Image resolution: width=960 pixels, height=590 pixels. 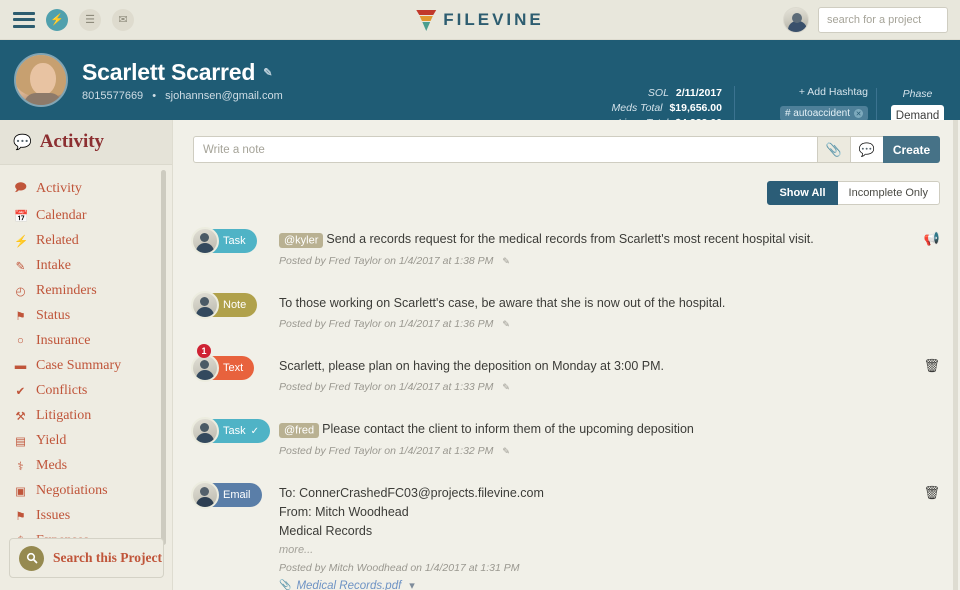 I want to click on check-icon: ✔, so click(x=20, y=391).